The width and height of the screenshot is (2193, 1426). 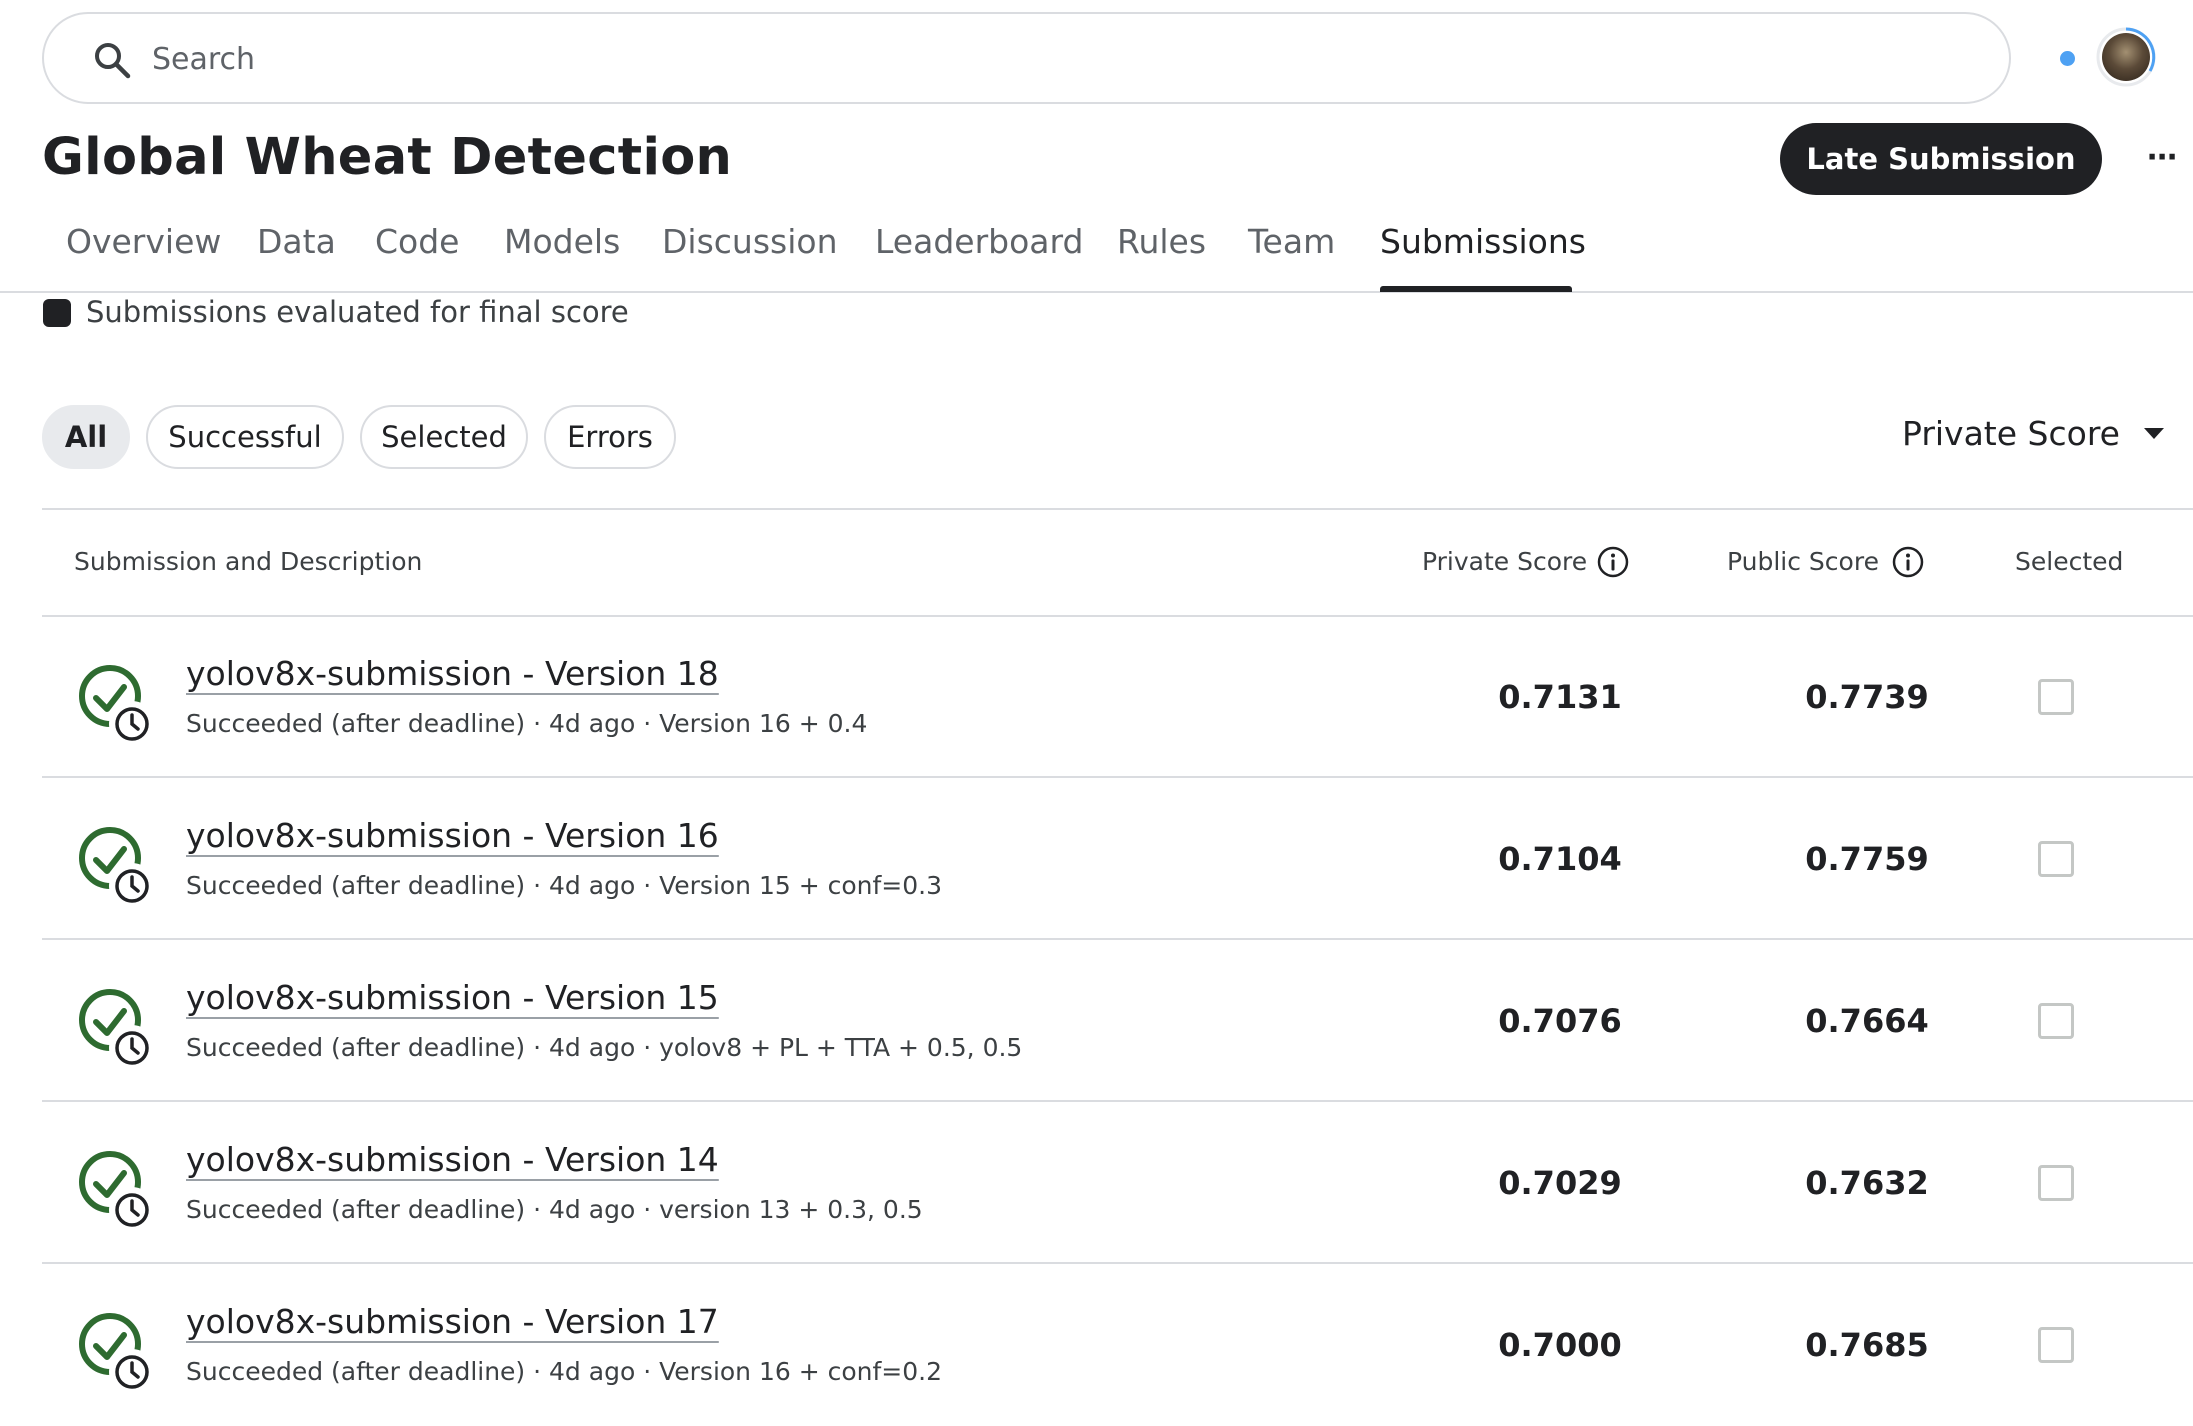 What do you see at coordinates (1867, 1345) in the screenshot?
I see `public-score: 0.7685` at bounding box center [1867, 1345].